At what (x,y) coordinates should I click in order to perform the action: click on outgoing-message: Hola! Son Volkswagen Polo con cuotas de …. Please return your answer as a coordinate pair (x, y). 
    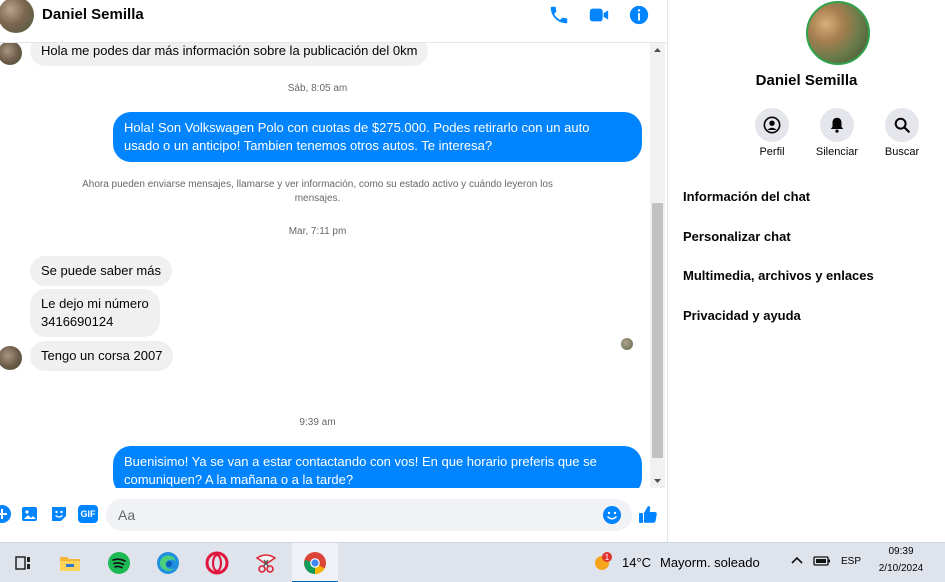
    Looking at the image, I should click on (377, 137).